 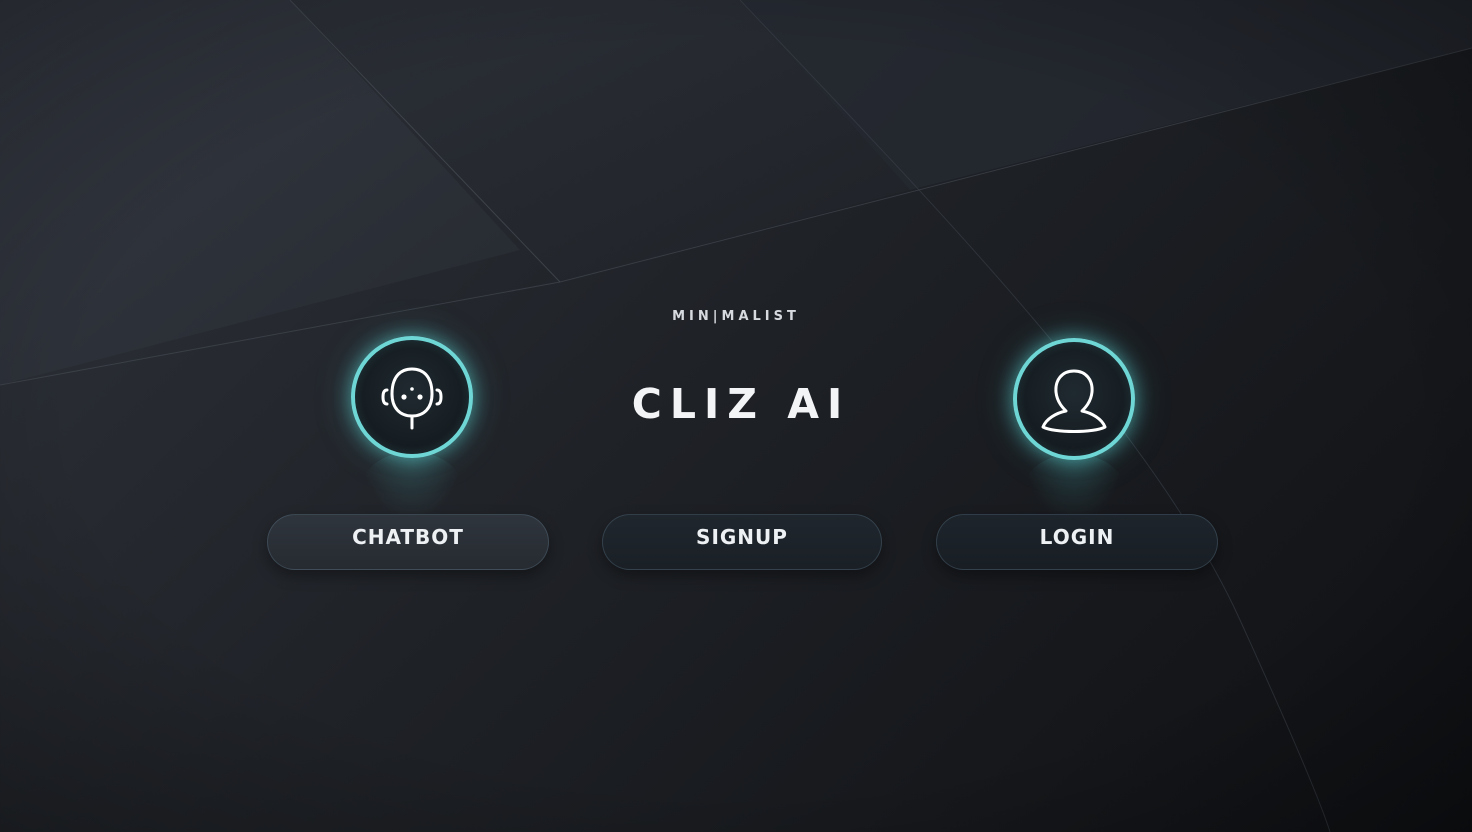 I want to click on signup-button: SIGNUP, so click(x=742, y=542).